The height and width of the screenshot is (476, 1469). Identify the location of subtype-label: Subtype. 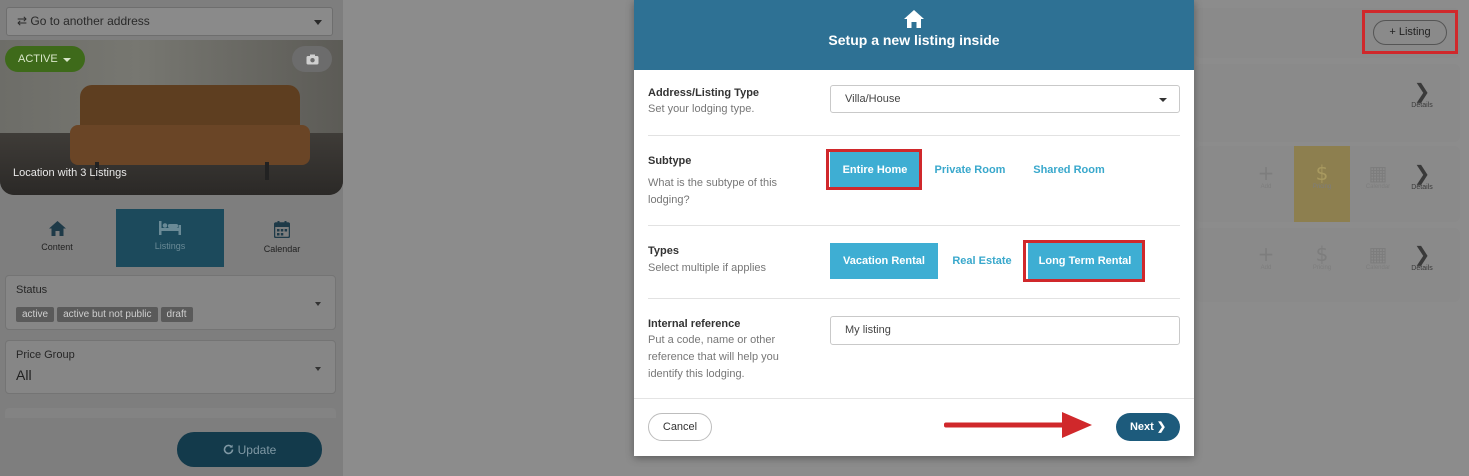
(670, 161).